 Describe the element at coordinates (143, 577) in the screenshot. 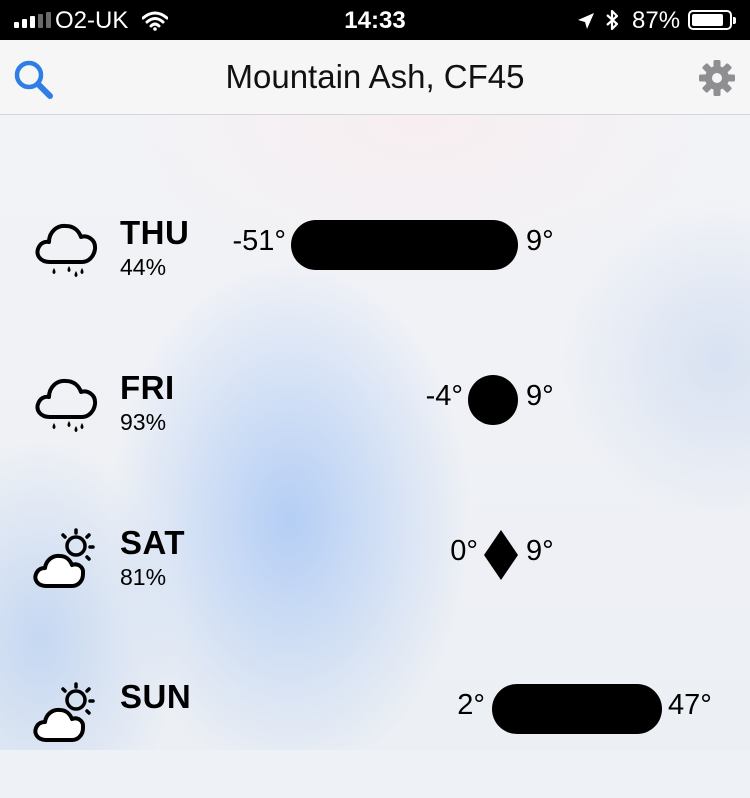

I see `precip-chance: 81%` at that location.